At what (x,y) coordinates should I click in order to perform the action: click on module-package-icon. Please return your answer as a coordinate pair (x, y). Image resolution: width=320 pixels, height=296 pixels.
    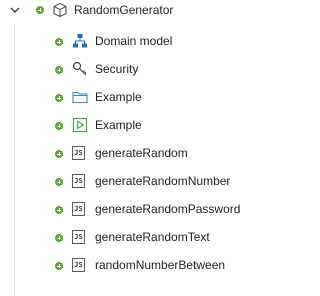
    Looking at the image, I should click on (60, 10).